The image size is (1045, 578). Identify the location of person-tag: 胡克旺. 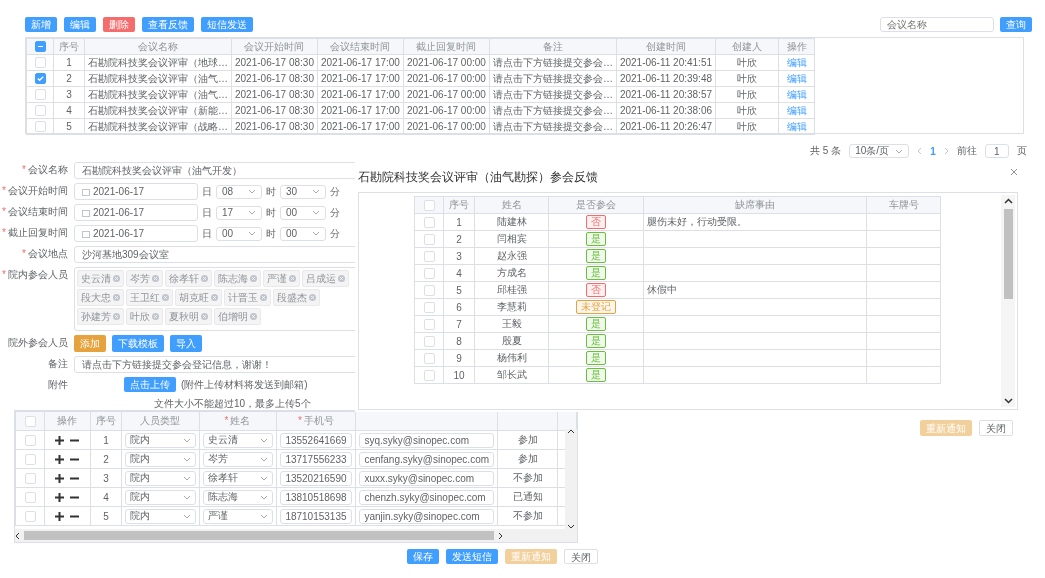
(198, 297).